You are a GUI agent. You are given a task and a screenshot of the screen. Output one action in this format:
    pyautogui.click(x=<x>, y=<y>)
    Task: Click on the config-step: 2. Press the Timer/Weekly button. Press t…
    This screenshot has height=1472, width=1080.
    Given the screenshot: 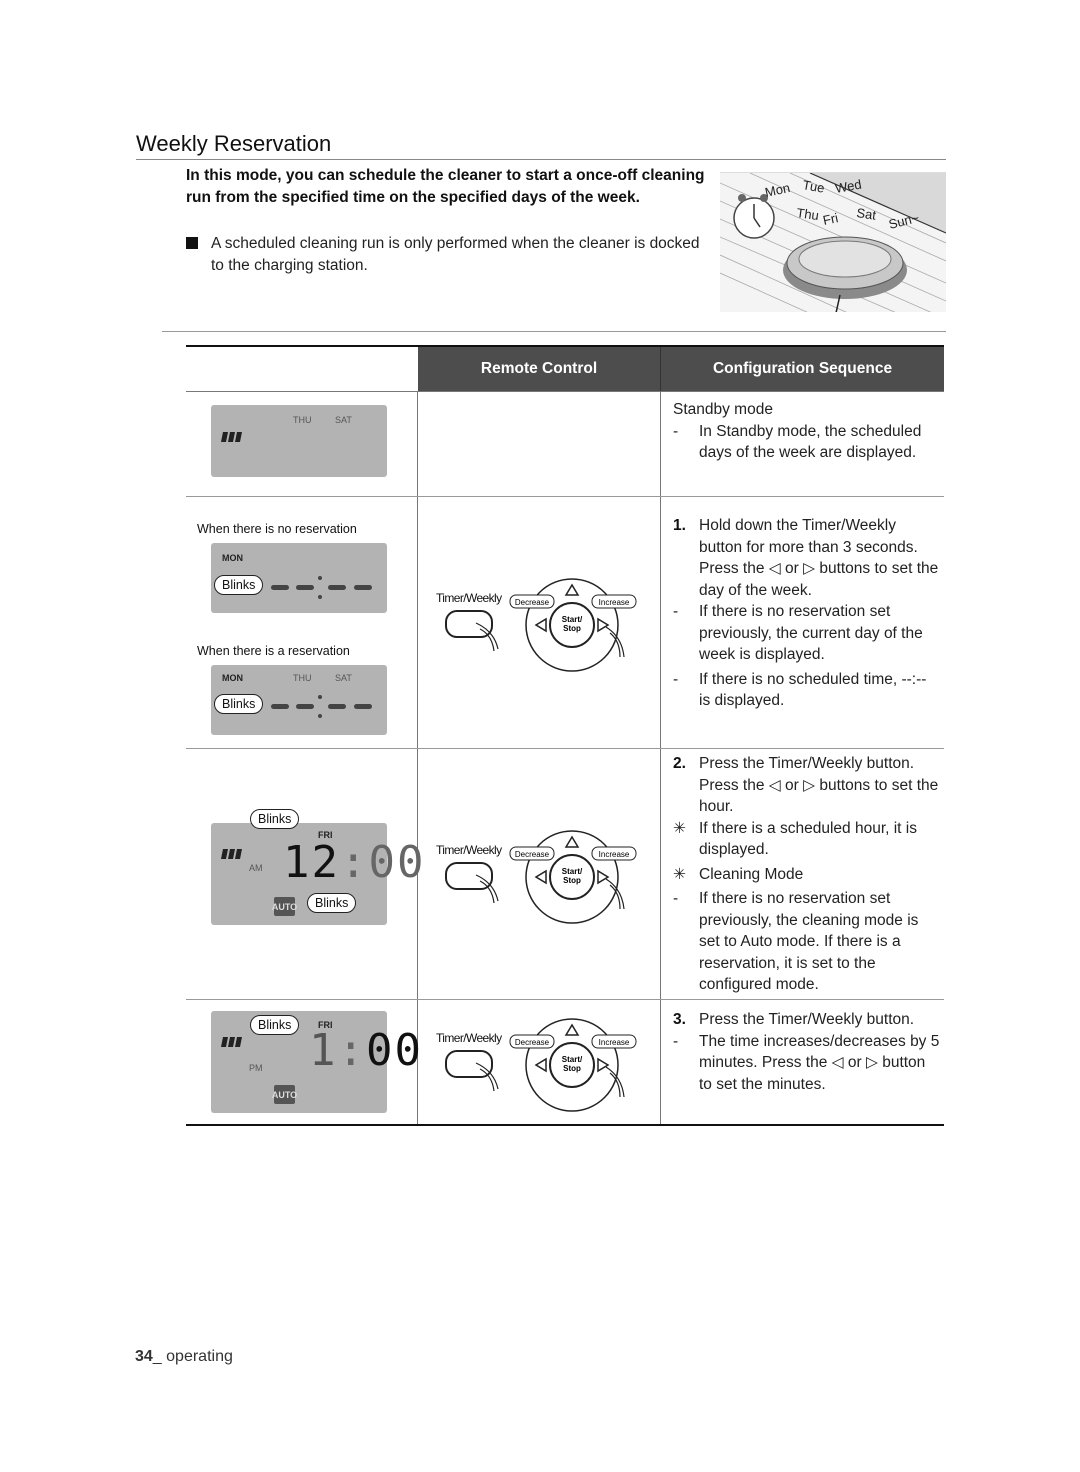 What is the action you would take?
    pyautogui.click(x=806, y=785)
    